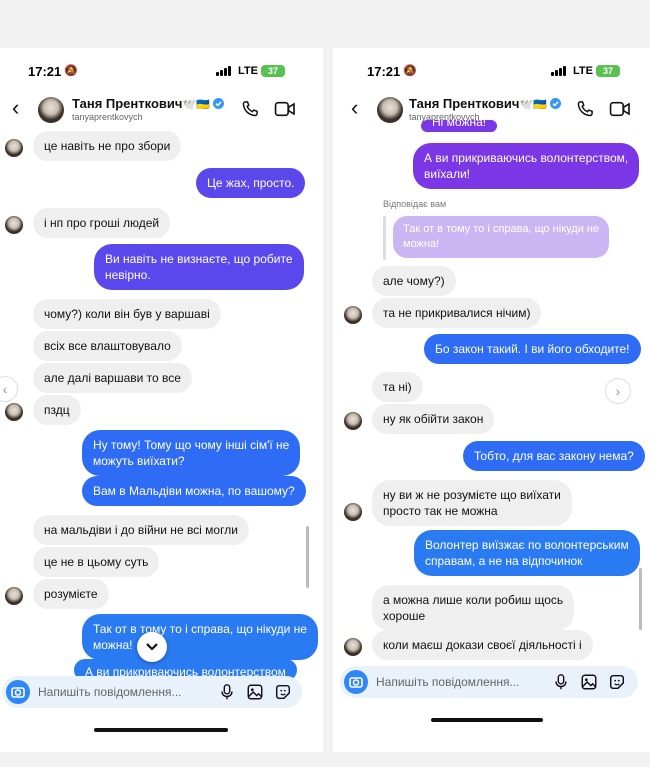  I want to click on chevron-down-icon, so click(152, 647).